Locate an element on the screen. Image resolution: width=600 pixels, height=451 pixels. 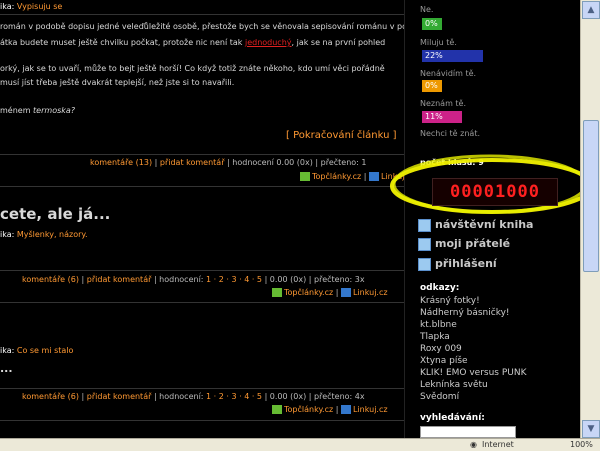
link-item: Nádherný básničky! is located at coordinates (473, 313).